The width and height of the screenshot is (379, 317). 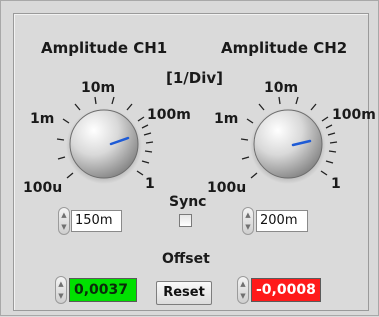 What do you see at coordinates (184, 293) in the screenshot?
I see `reset-button: Reset` at bounding box center [184, 293].